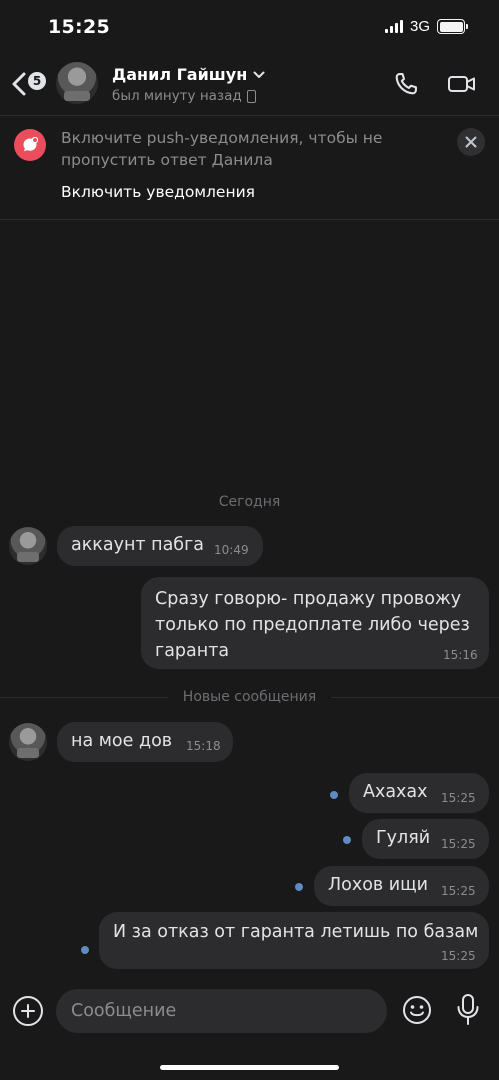 The height and width of the screenshot is (1080, 499). I want to click on last-seen-text: был минуту назад, so click(177, 96).